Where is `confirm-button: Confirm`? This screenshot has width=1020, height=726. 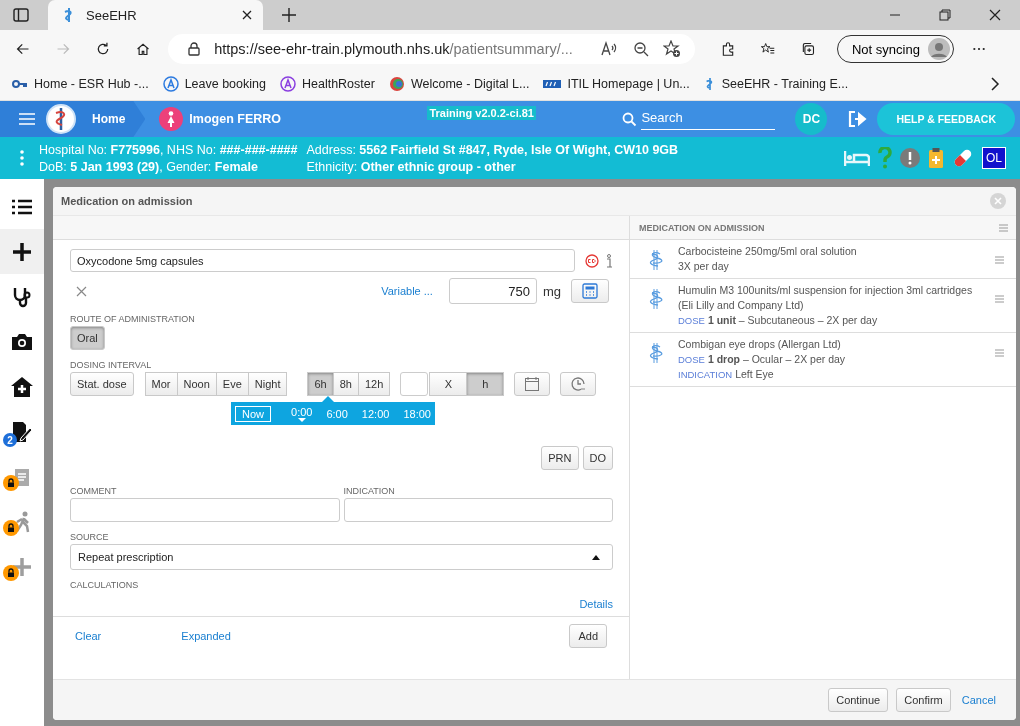 confirm-button: Confirm is located at coordinates (923, 700).